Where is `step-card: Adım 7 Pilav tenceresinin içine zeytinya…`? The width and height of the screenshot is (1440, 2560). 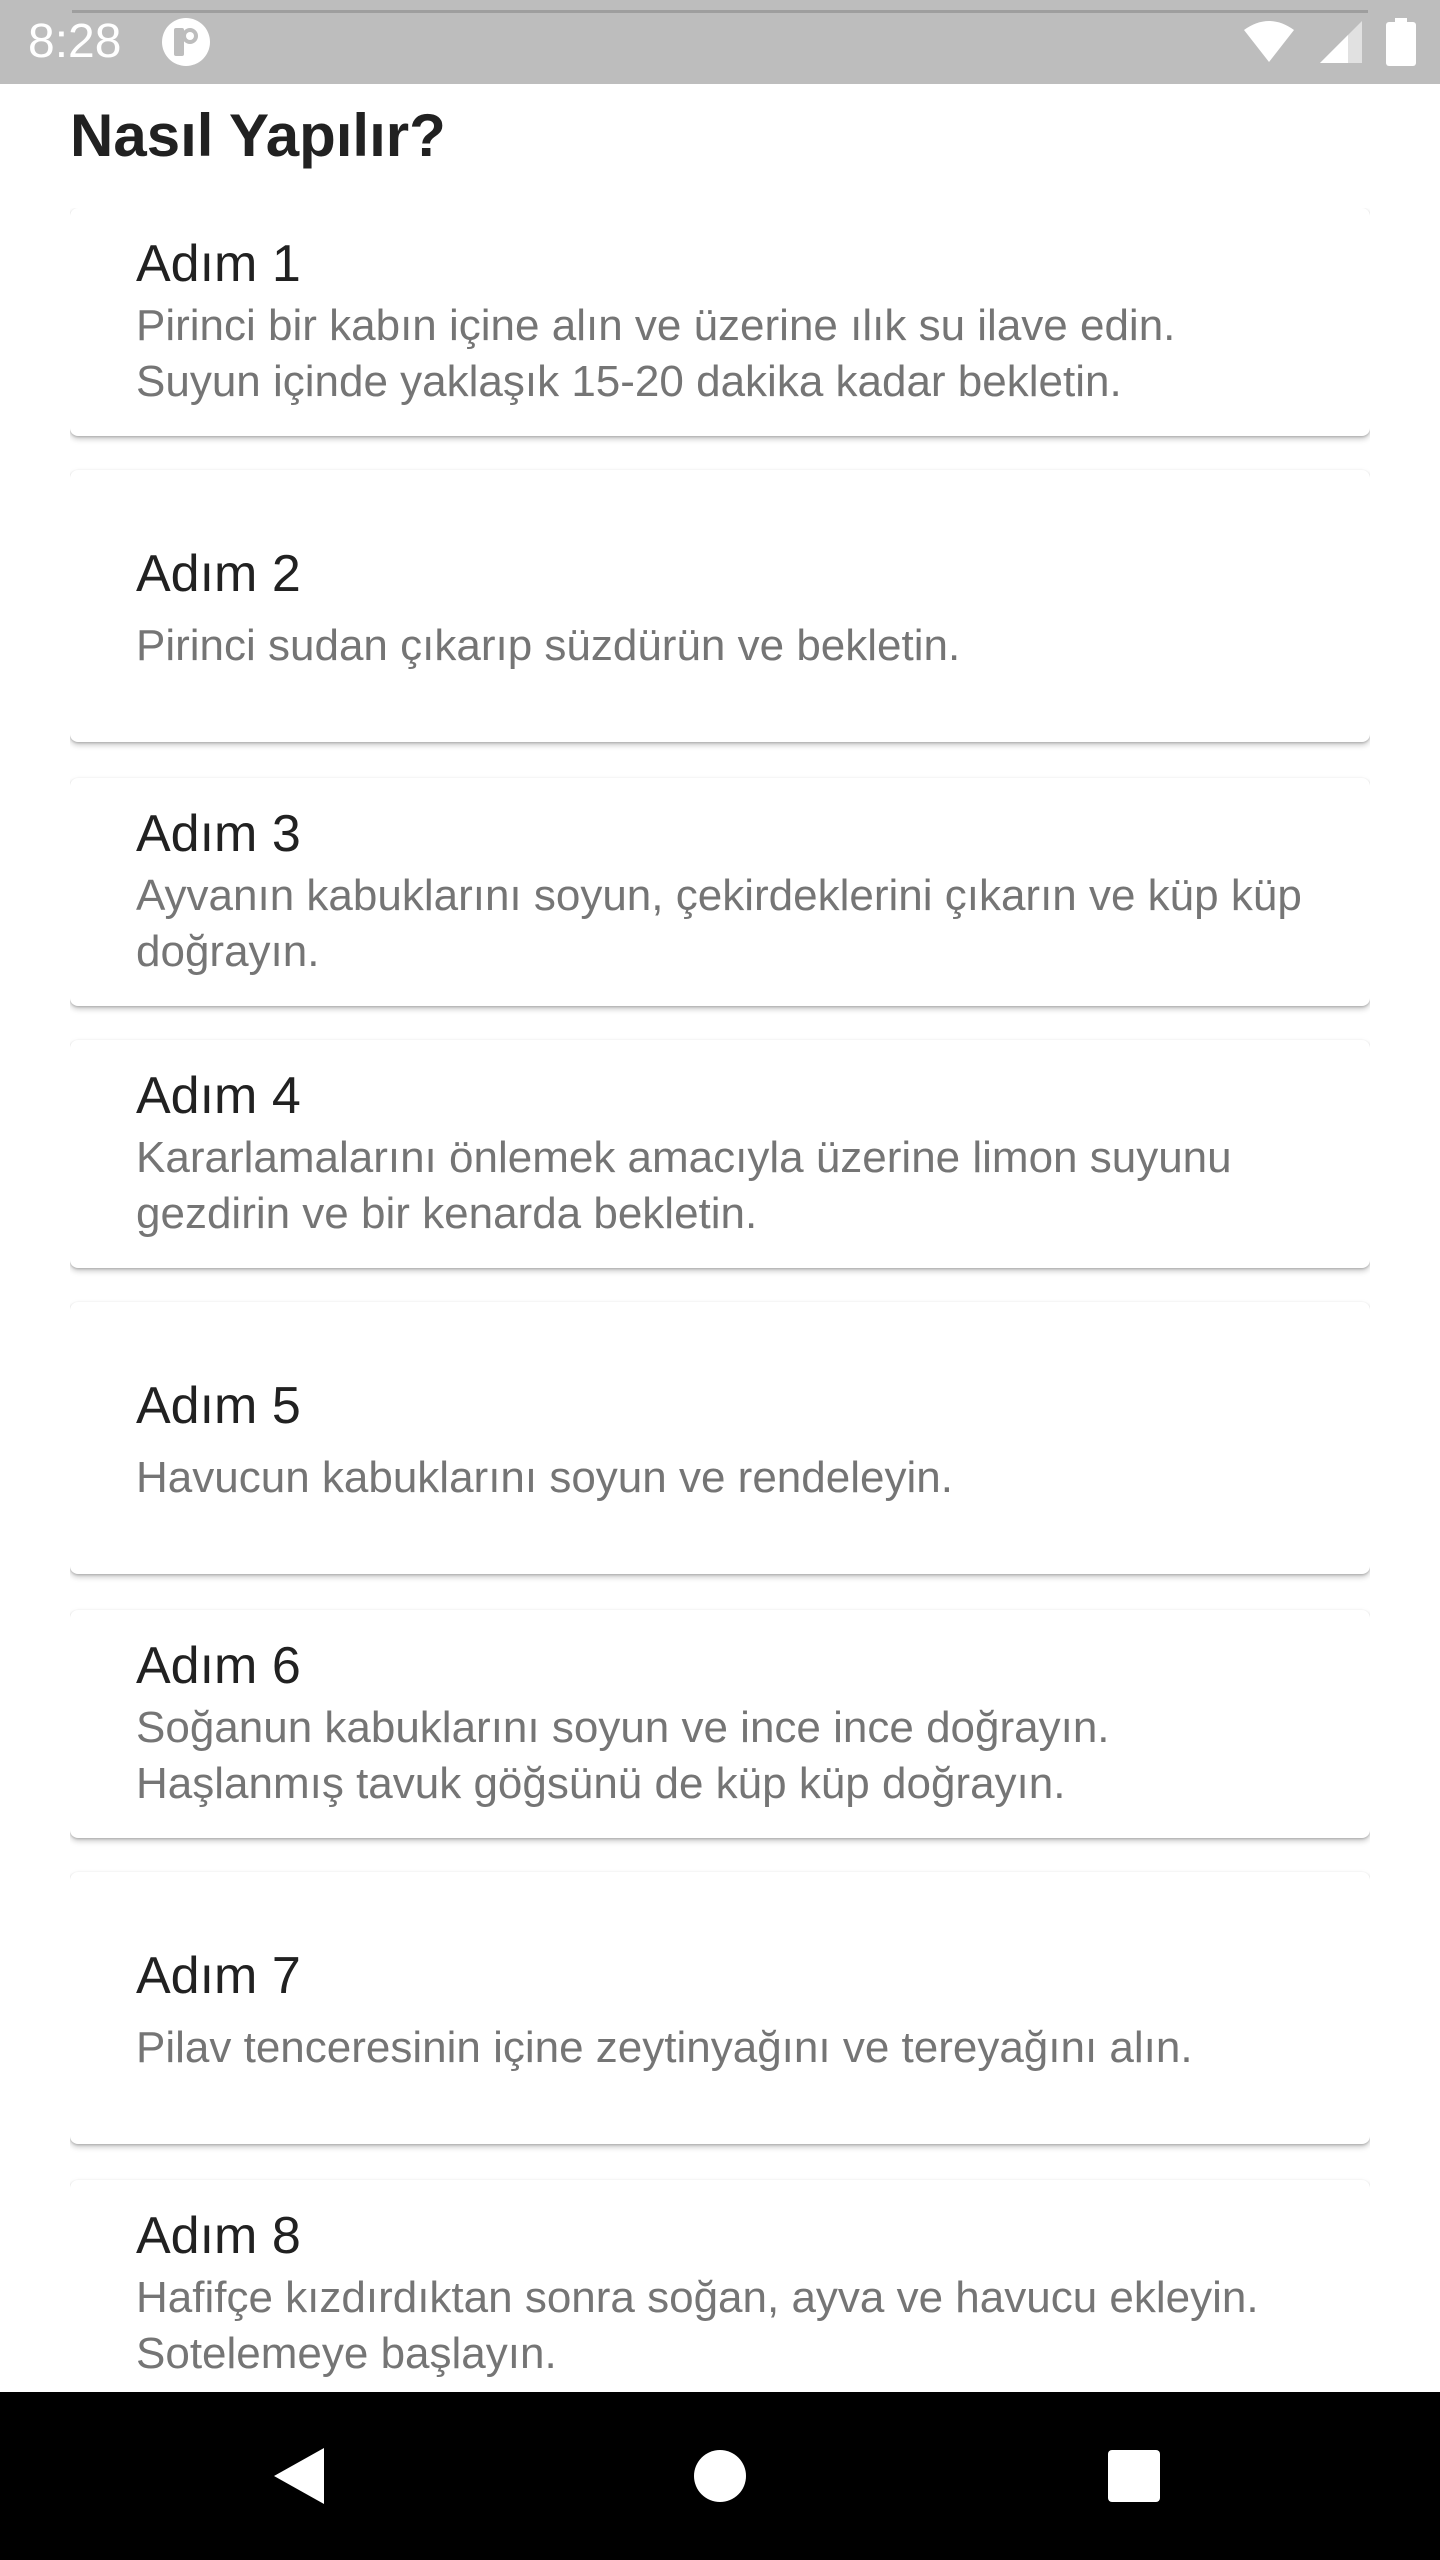
step-card: Adım 7 Pilav tenceresinin içine zeytinya… is located at coordinates (720, 2008).